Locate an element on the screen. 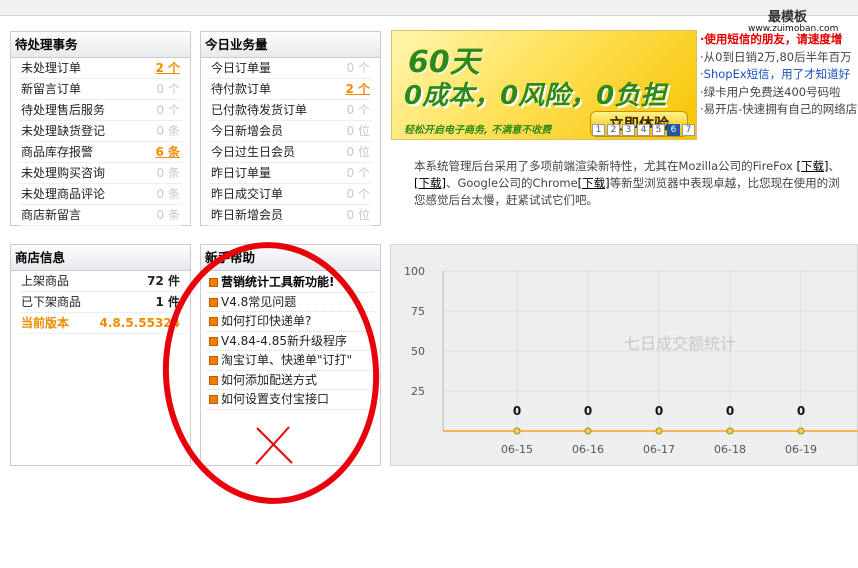 This screenshot has height=568, width=858. chrome-download-link: [下载] is located at coordinates (594, 183).